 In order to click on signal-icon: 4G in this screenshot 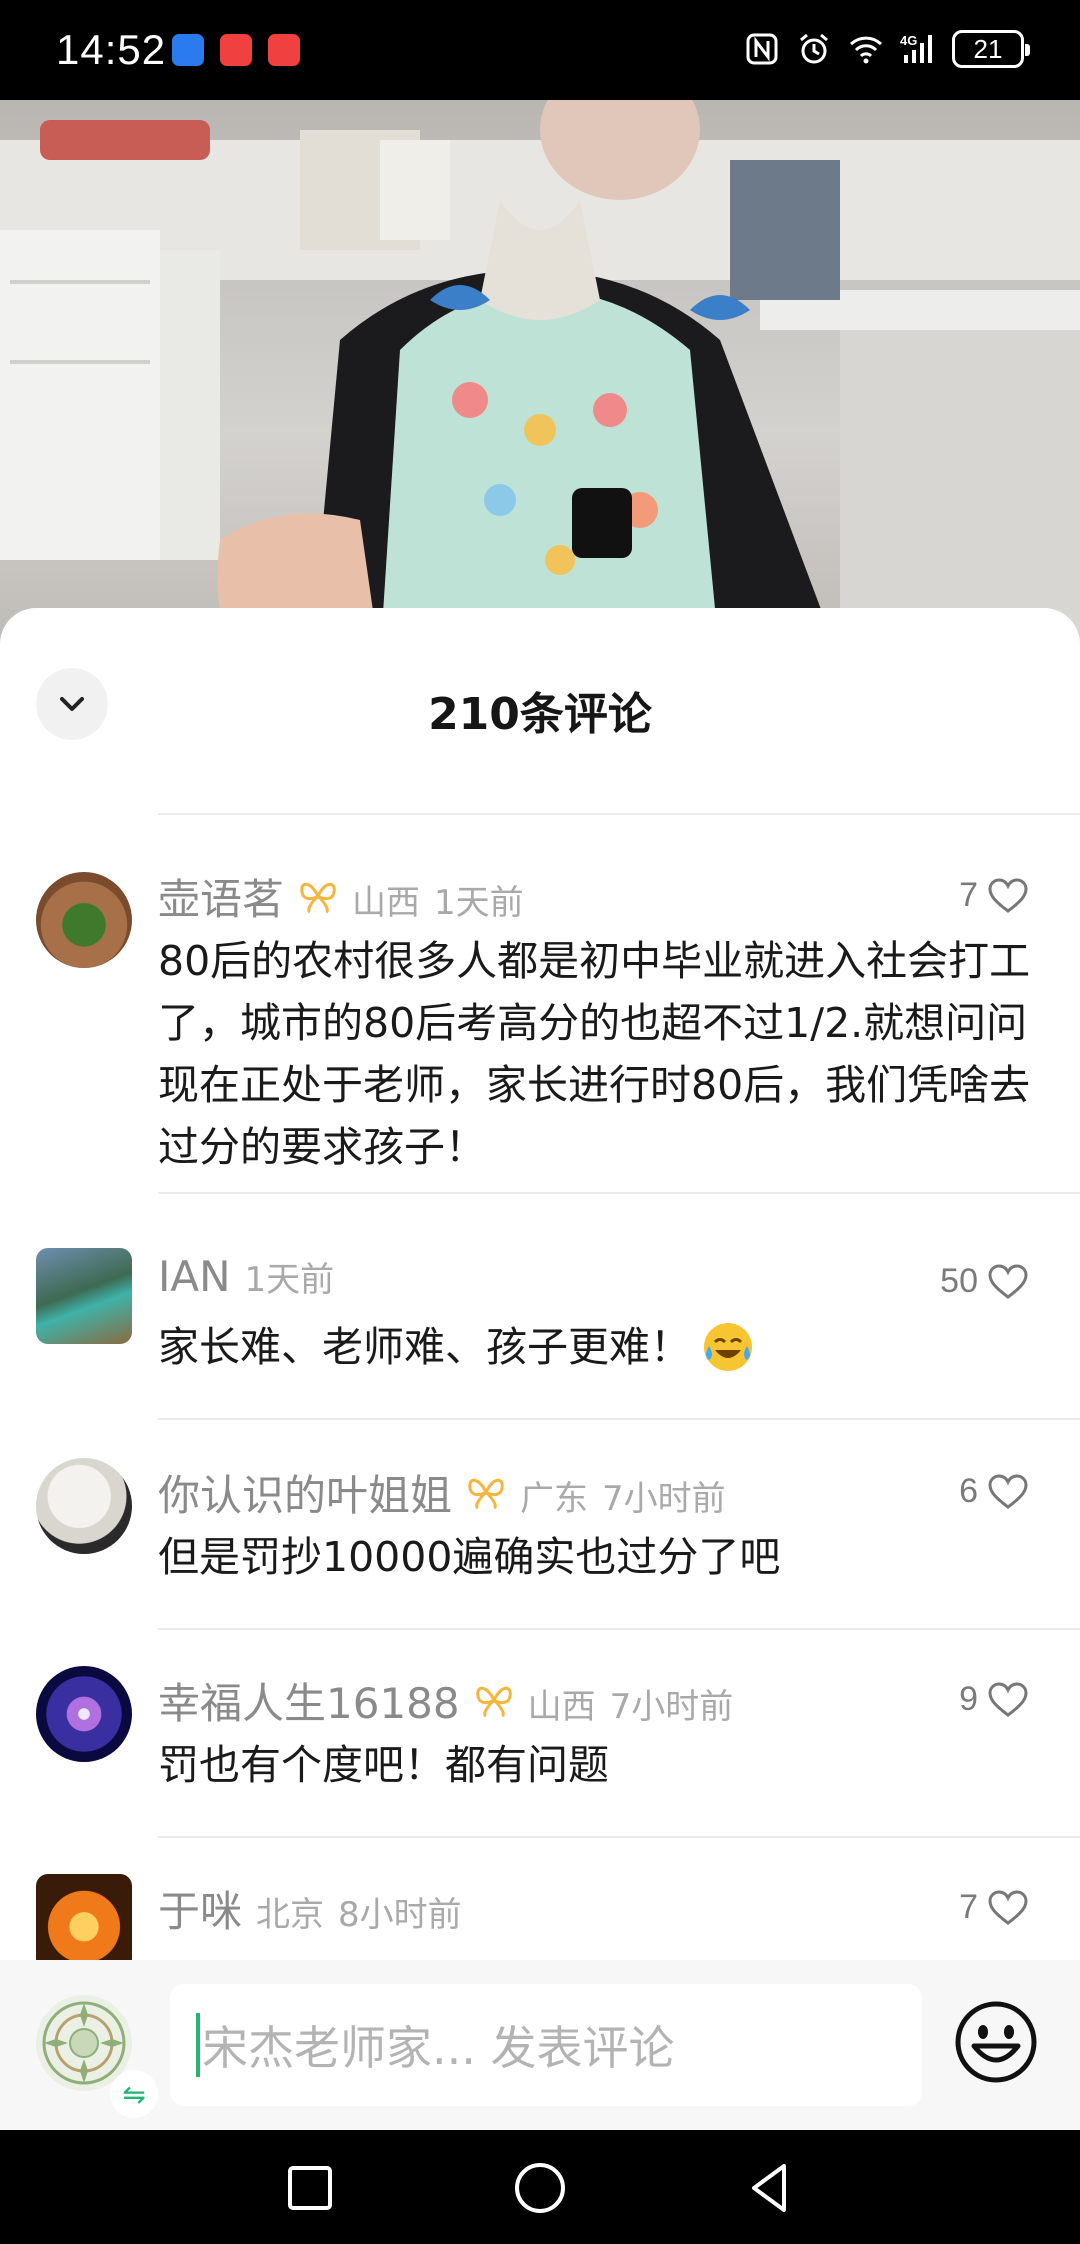, I will do `click(916, 48)`.